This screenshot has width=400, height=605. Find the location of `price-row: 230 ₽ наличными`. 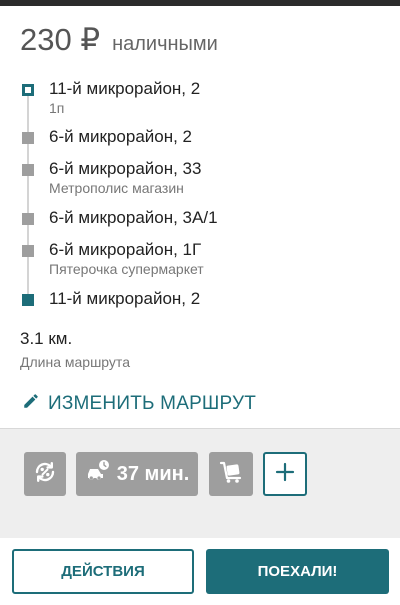

price-row: 230 ₽ наличными is located at coordinates (119, 40).